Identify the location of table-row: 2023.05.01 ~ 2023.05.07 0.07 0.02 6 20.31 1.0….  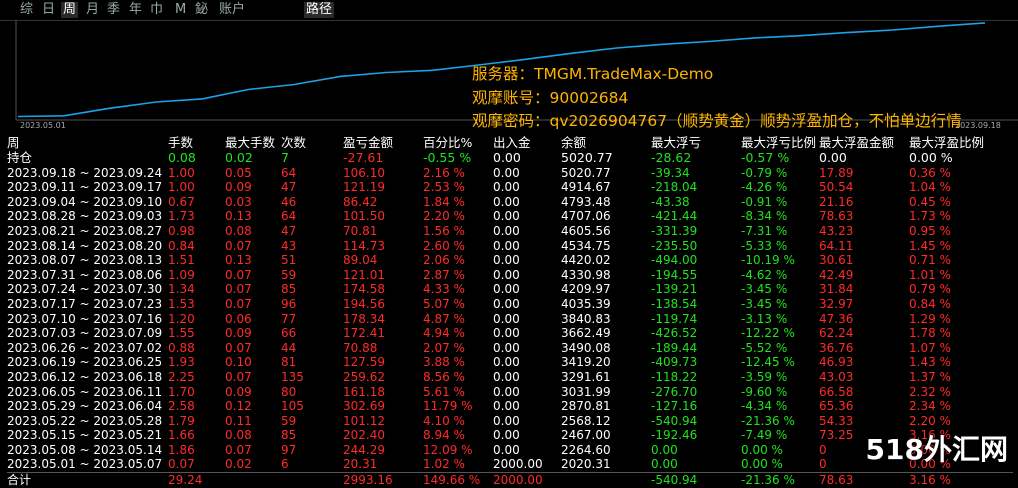
(510, 464).